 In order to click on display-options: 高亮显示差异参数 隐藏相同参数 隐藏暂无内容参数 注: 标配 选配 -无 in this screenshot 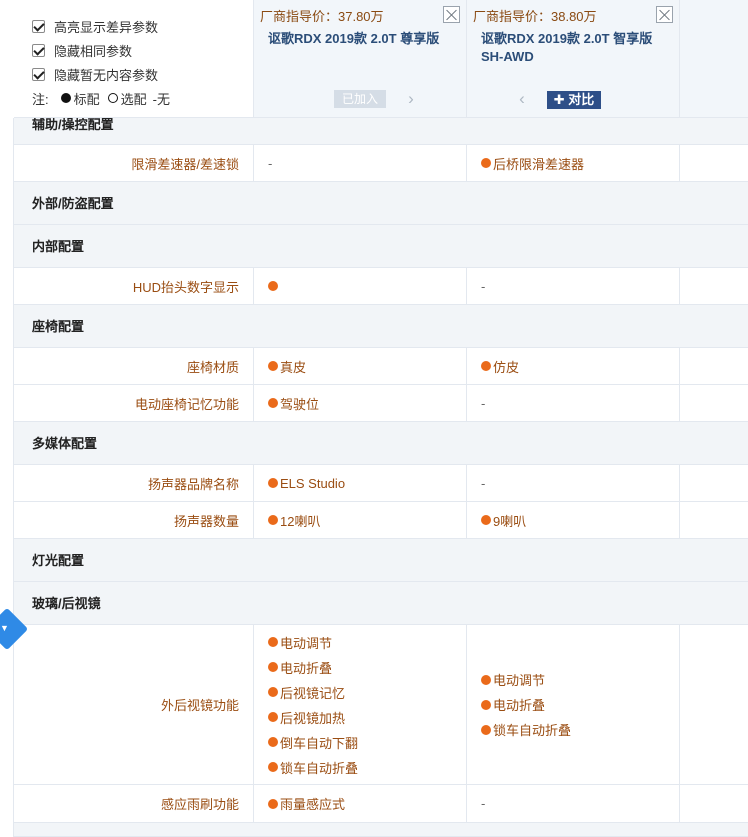, I will do `click(134, 59)`.